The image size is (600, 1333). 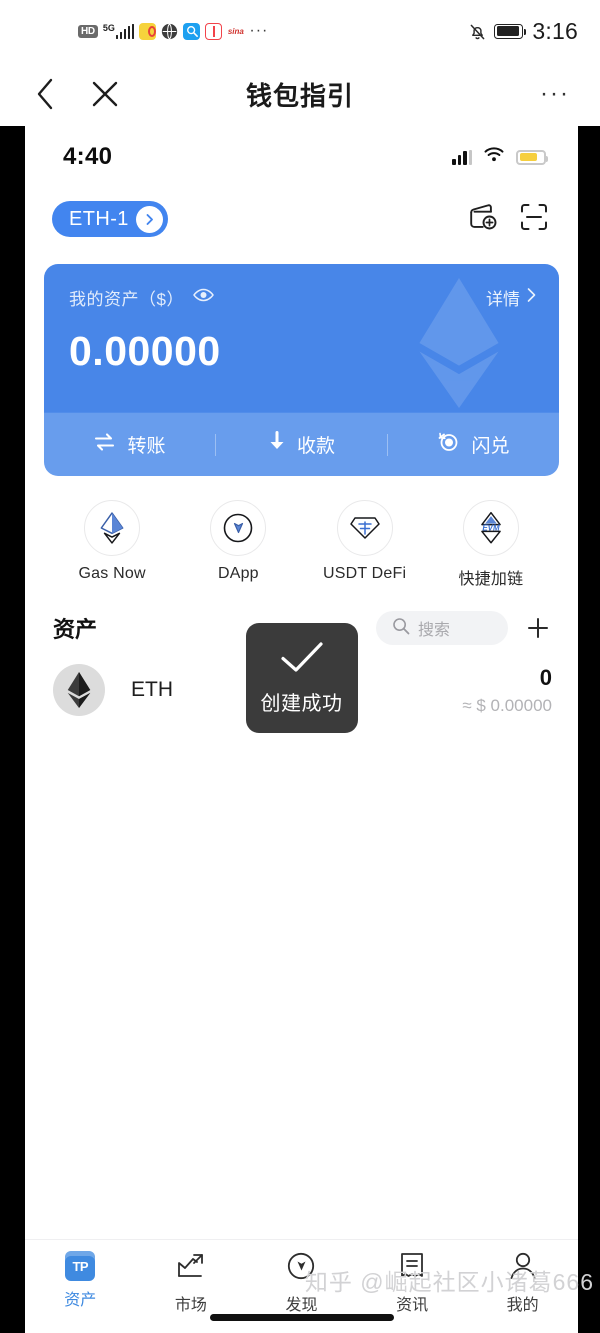 What do you see at coordinates (462, 157) in the screenshot?
I see `cellular-icon` at bounding box center [462, 157].